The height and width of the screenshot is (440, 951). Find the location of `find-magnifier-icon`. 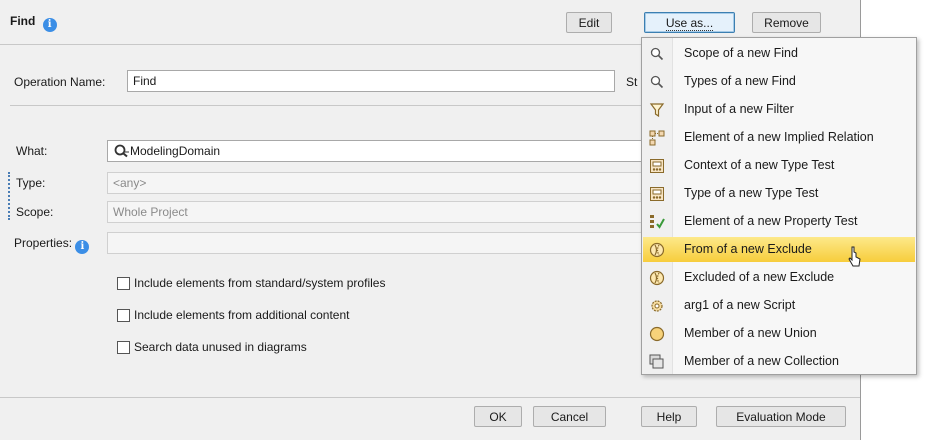

find-magnifier-icon is located at coordinates (122, 154).